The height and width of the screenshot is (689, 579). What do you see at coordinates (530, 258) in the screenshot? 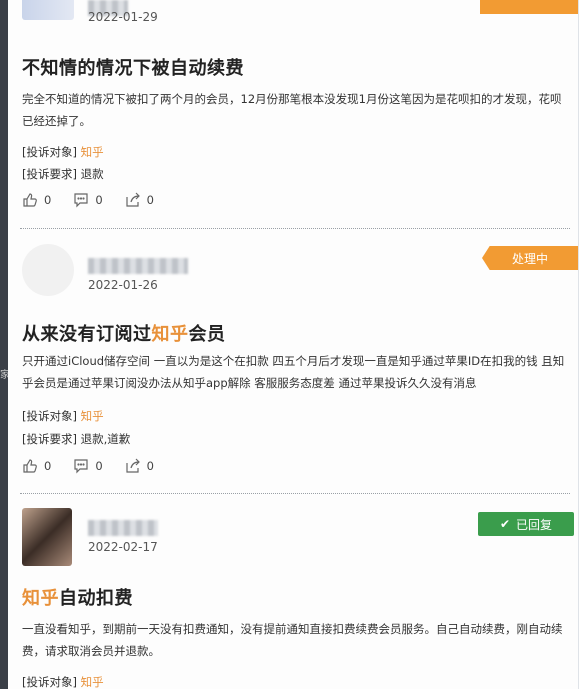
I see `status-badge-processing: 处理中` at bounding box center [530, 258].